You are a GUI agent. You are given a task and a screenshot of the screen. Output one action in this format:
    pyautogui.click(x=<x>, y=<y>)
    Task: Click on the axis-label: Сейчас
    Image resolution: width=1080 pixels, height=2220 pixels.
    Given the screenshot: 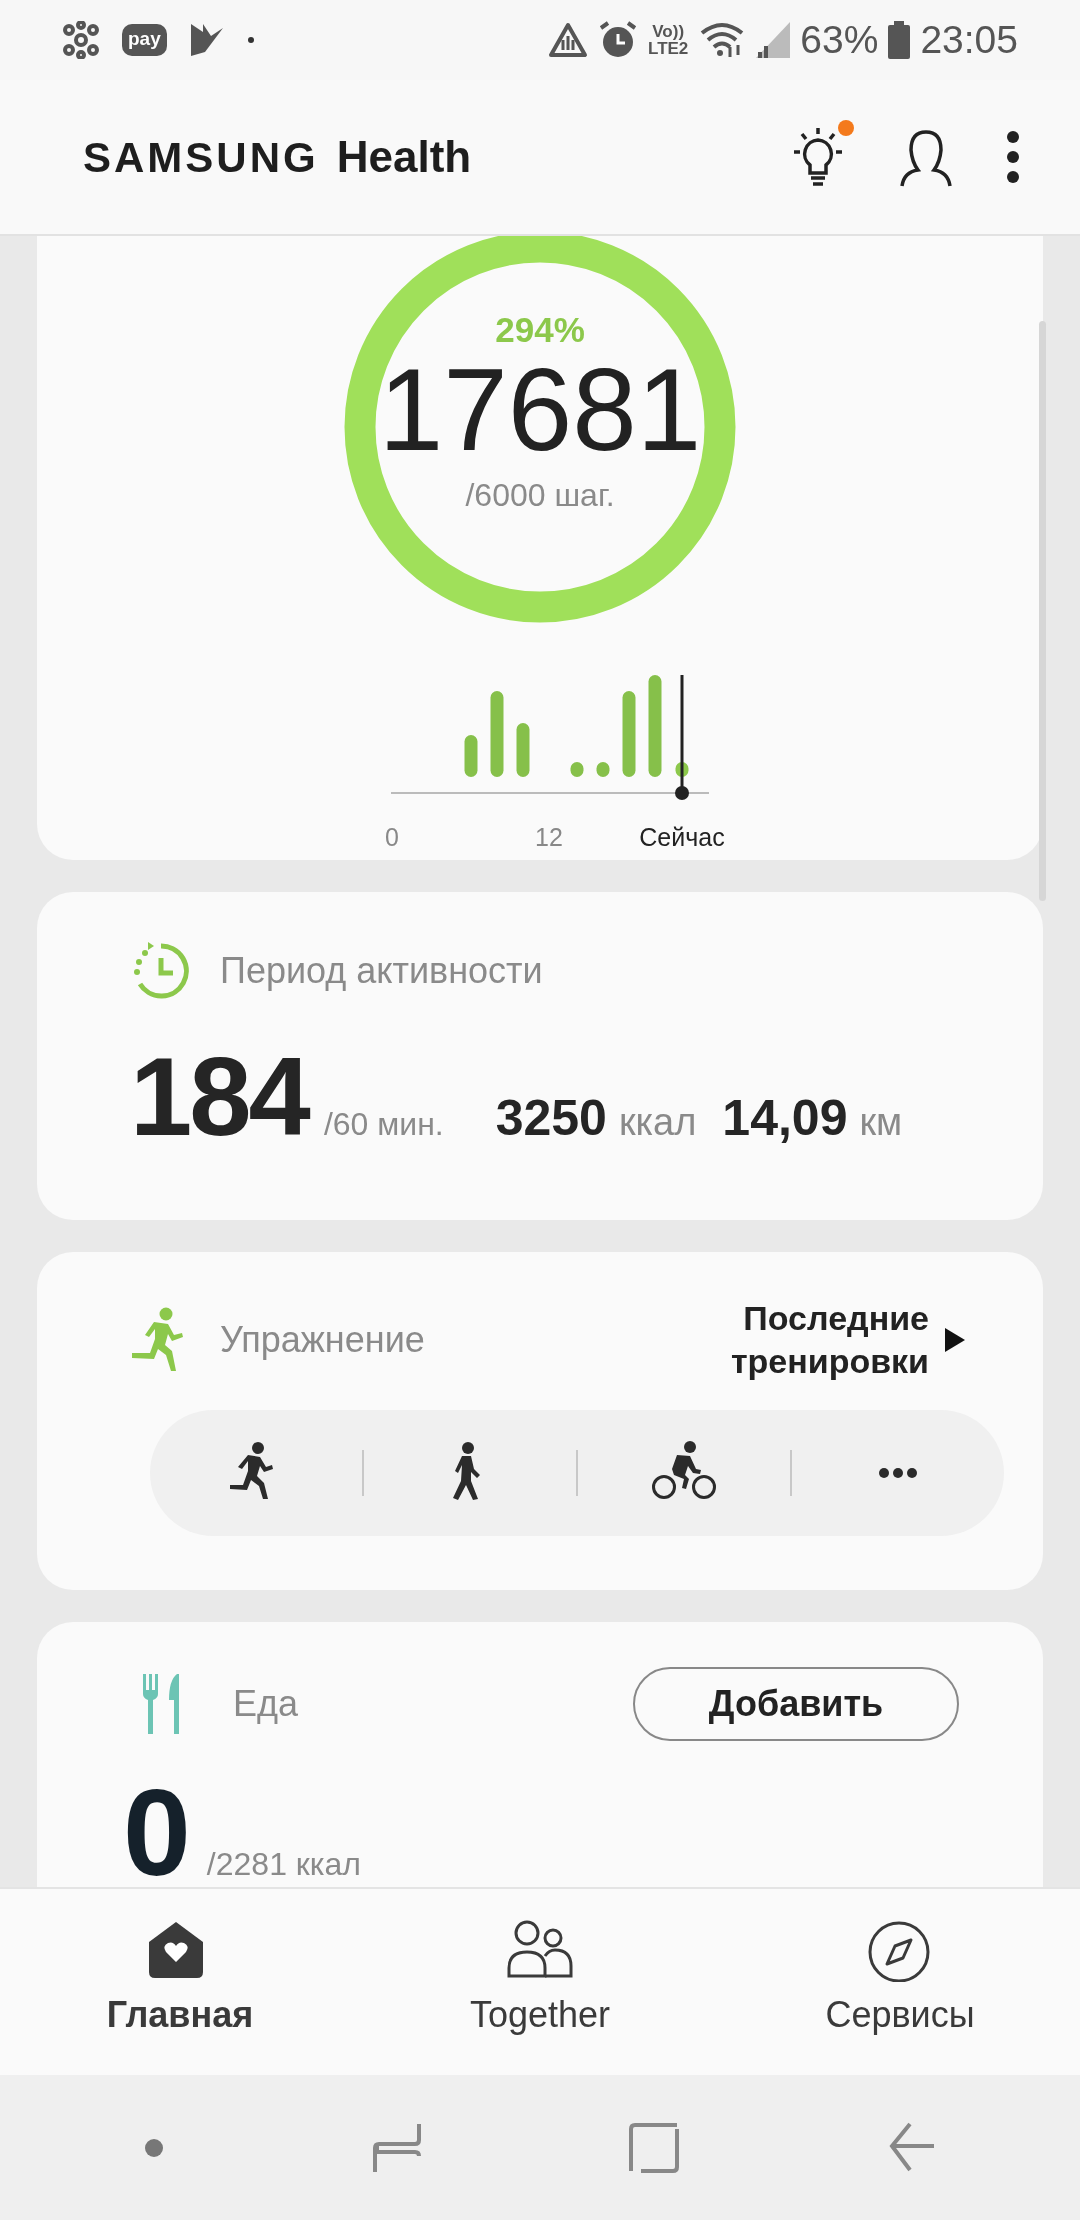 What is the action you would take?
    pyautogui.click(x=682, y=837)
    